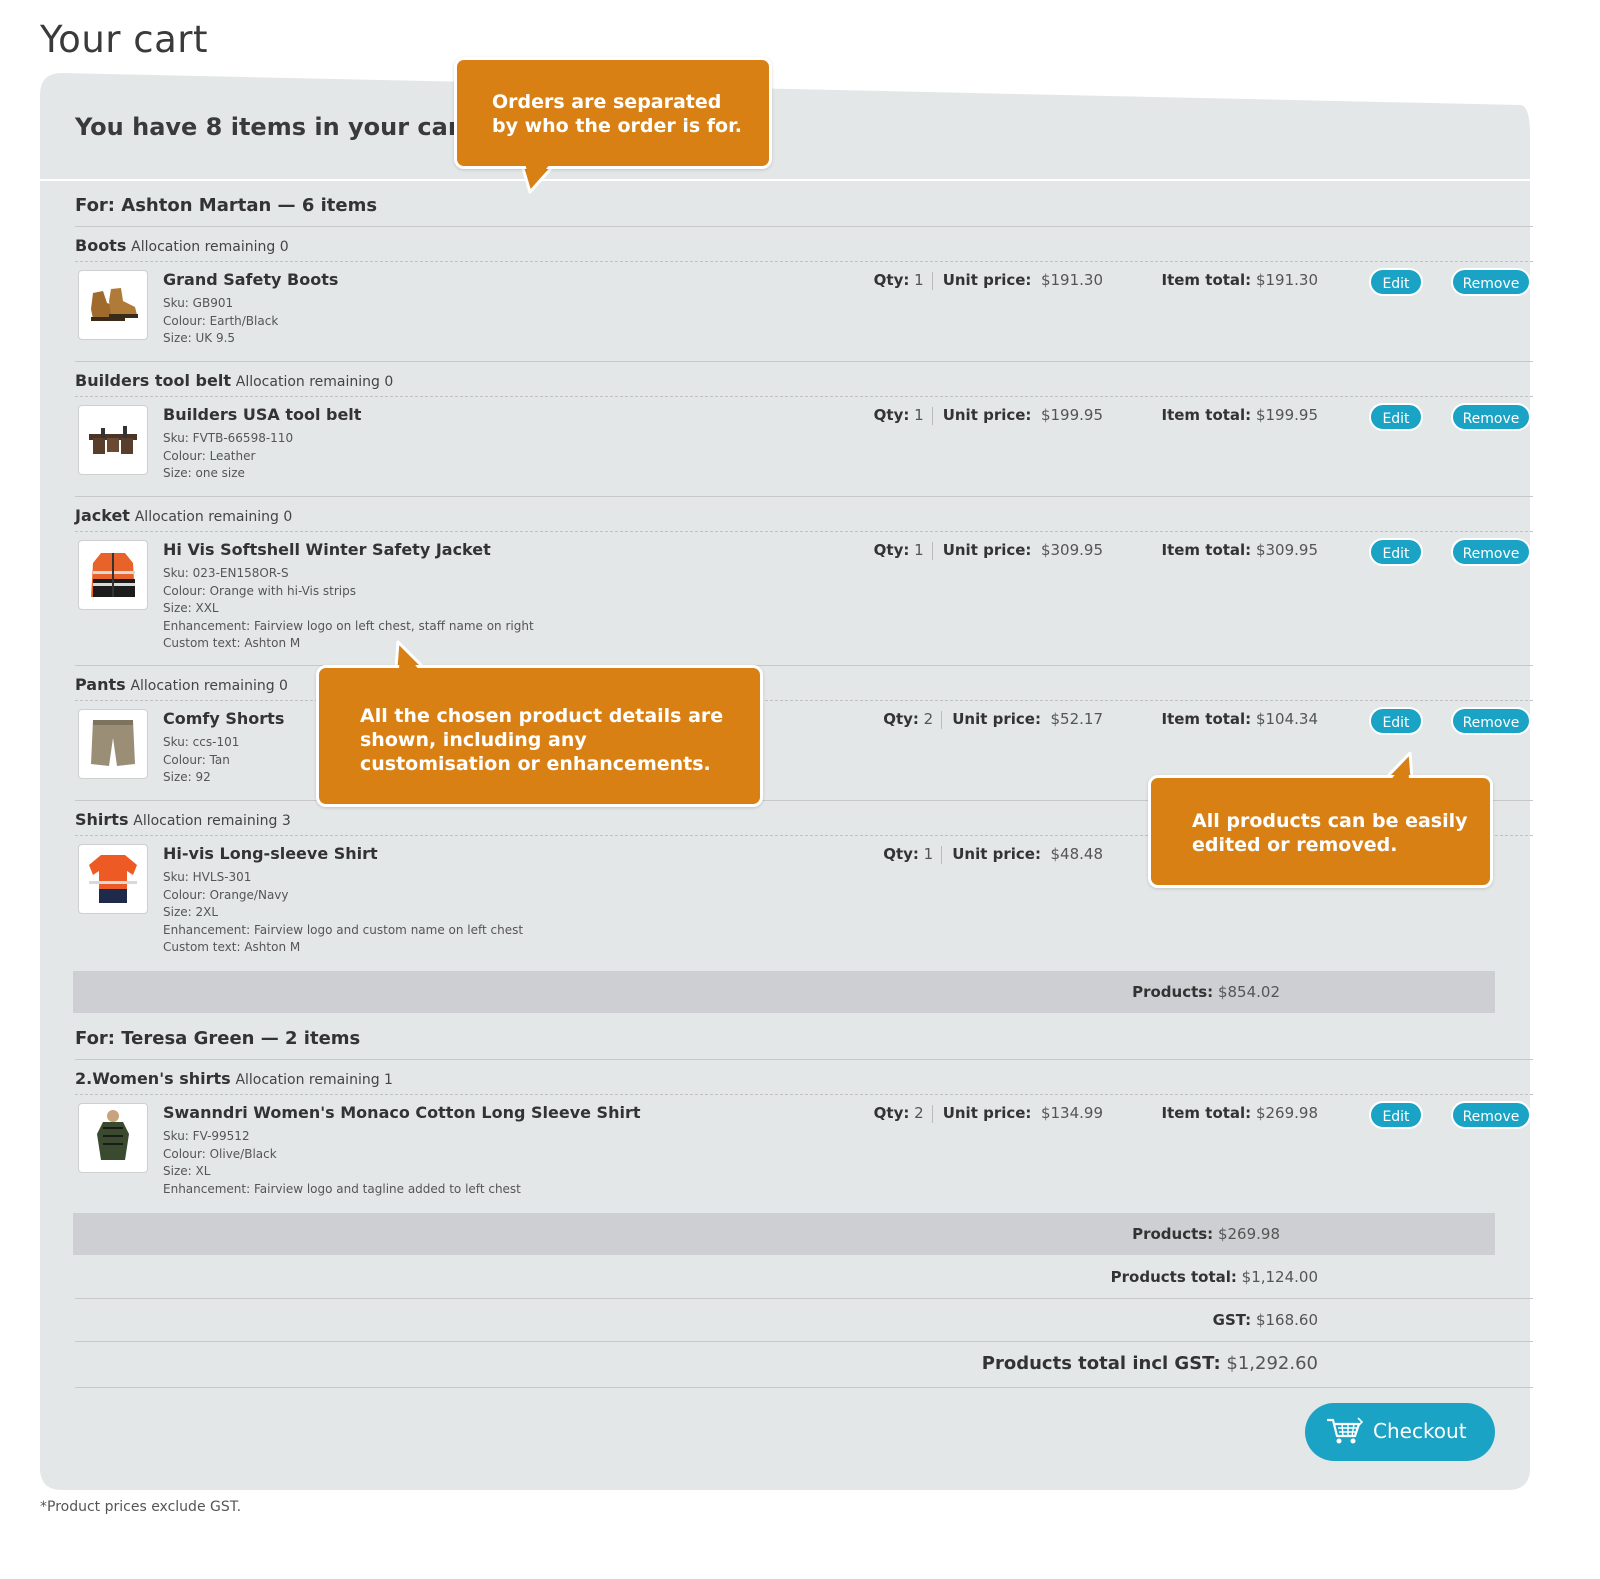 Image resolution: width=1600 pixels, height=1579 pixels. Describe the element at coordinates (102, 515) in the screenshot. I see `category-name: Jacket` at that location.